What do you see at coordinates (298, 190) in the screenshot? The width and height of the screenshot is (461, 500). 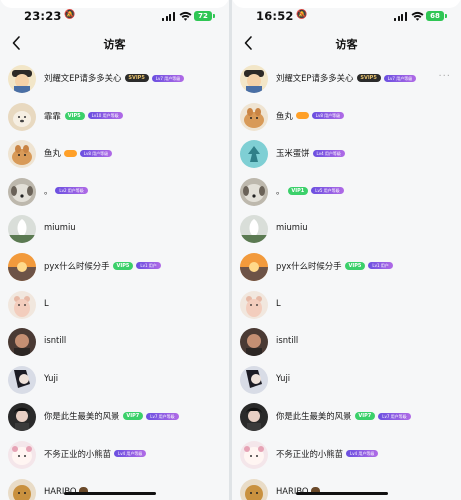 I see `vip-badge: VIP1` at bounding box center [298, 190].